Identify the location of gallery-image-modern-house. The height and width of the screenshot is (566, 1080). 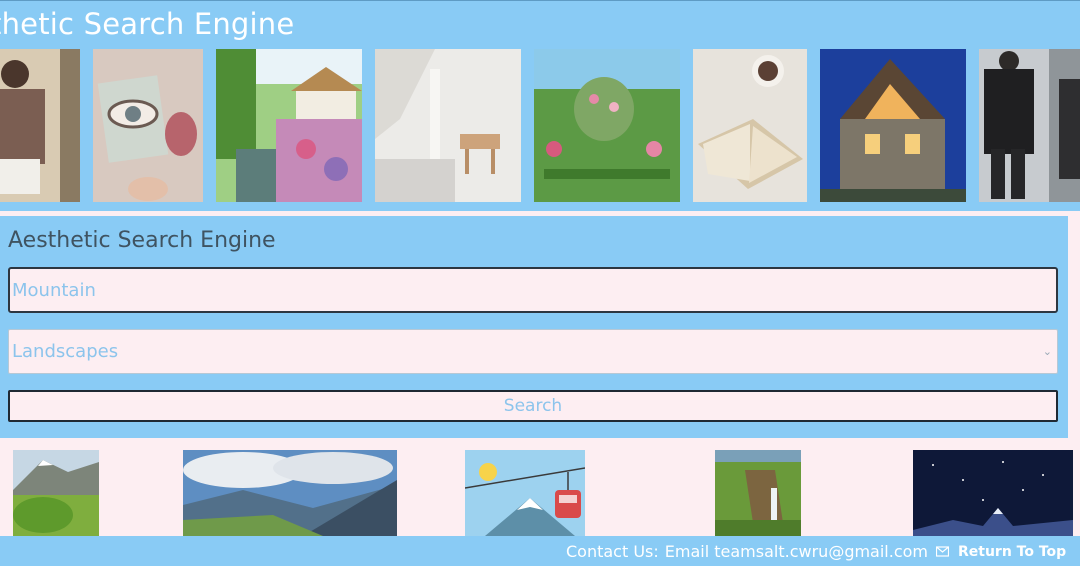
(893, 125).